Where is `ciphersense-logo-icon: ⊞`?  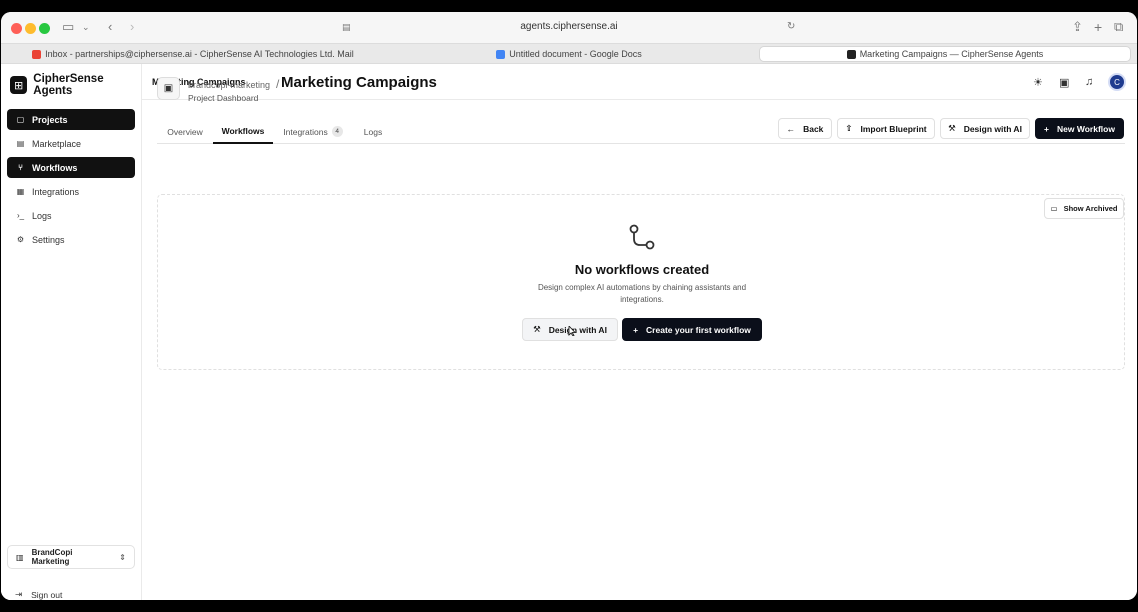 ciphersense-logo-icon: ⊞ is located at coordinates (19, 85).